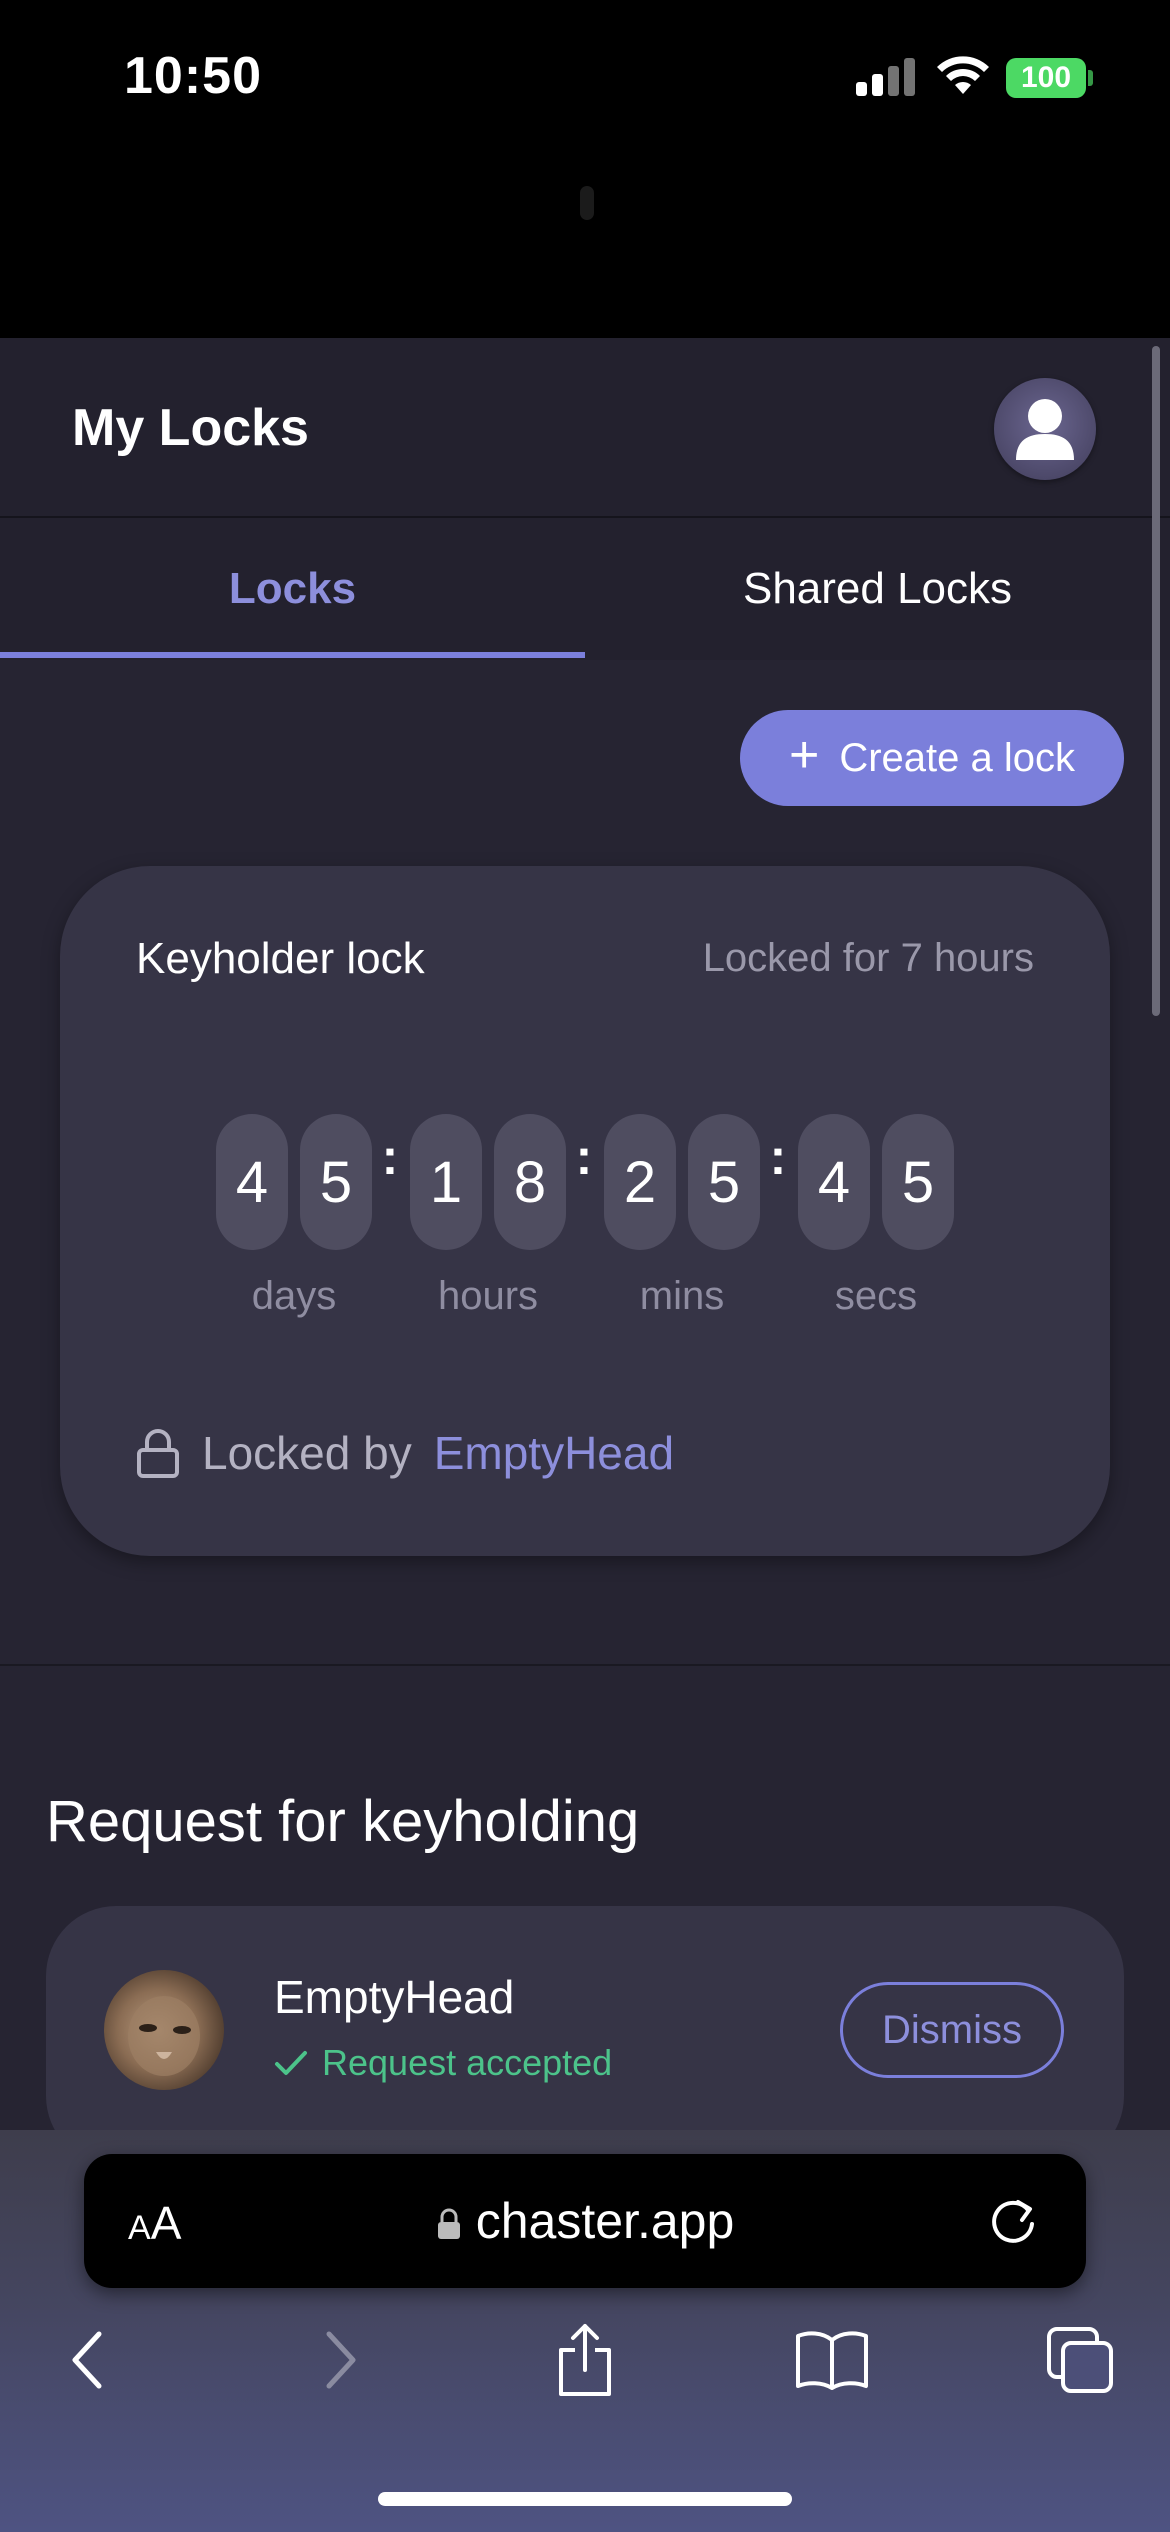 This screenshot has height=2532, width=1170. I want to click on request-card: EmptyHead Request accepted Dismiss, so click(585, 2018).